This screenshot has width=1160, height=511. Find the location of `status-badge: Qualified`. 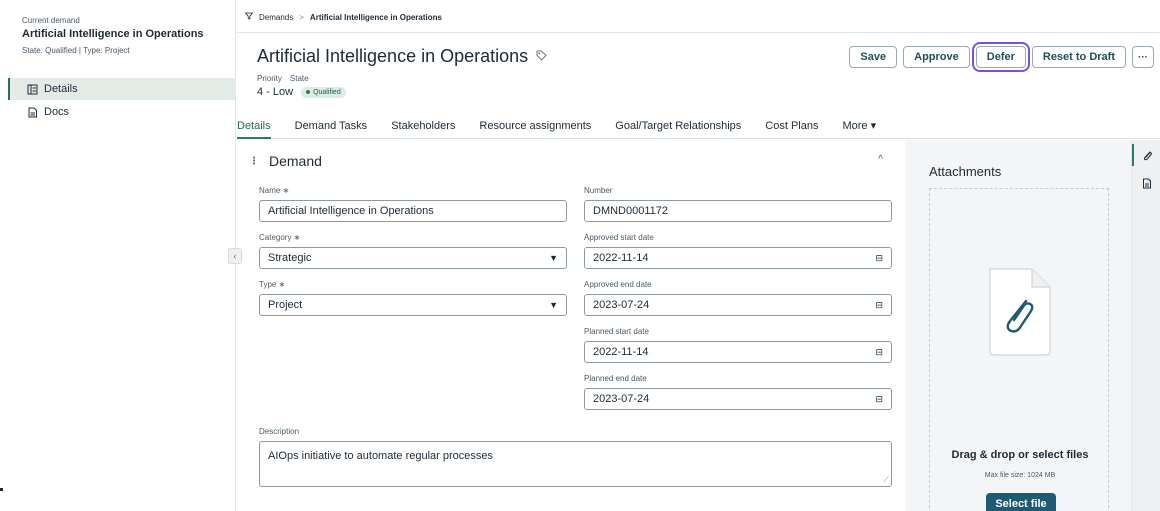

status-badge: Qualified is located at coordinates (323, 92).